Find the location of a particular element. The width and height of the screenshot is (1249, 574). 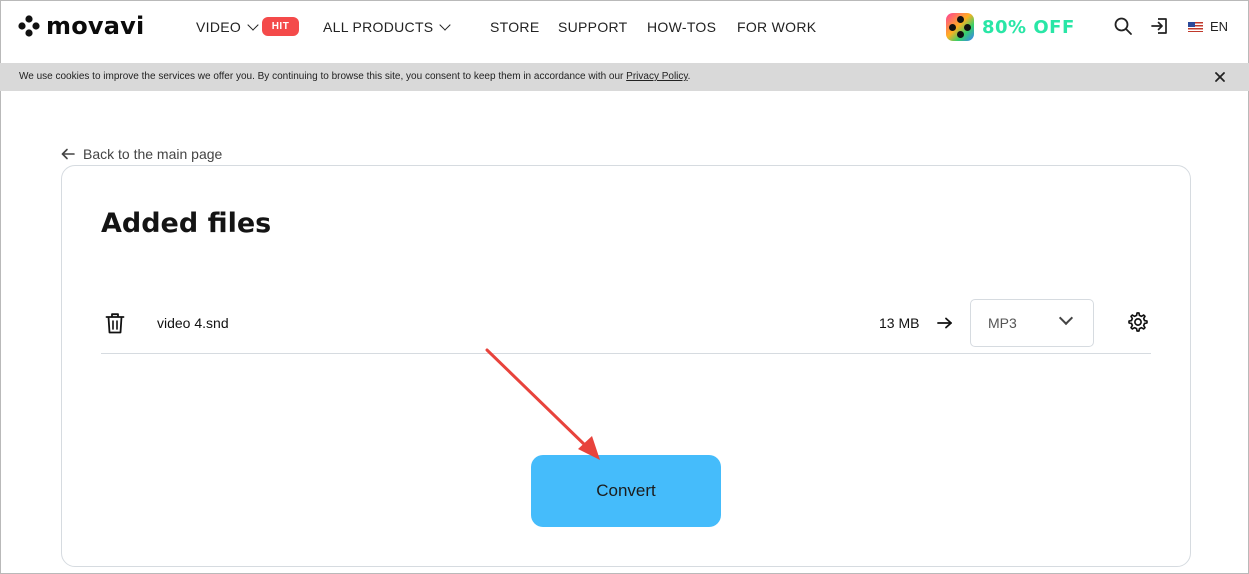

promo-text: 80% OFF is located at coordinates (1028, 27).